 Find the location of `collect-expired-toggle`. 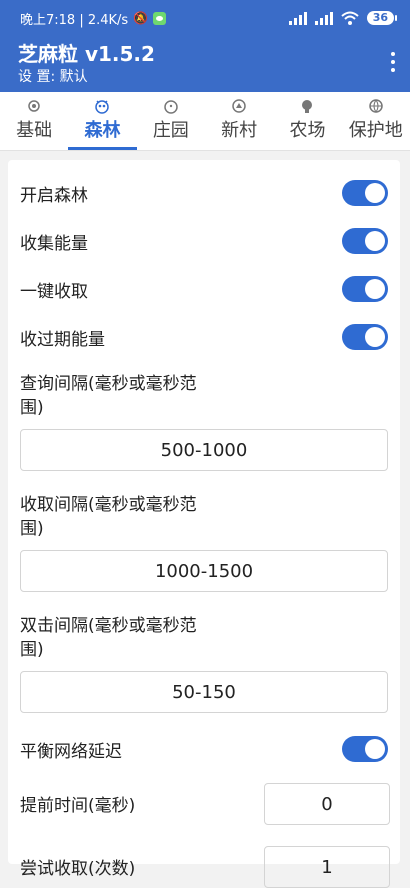

collect-expired-toggle is located at coordinates (365, 337).